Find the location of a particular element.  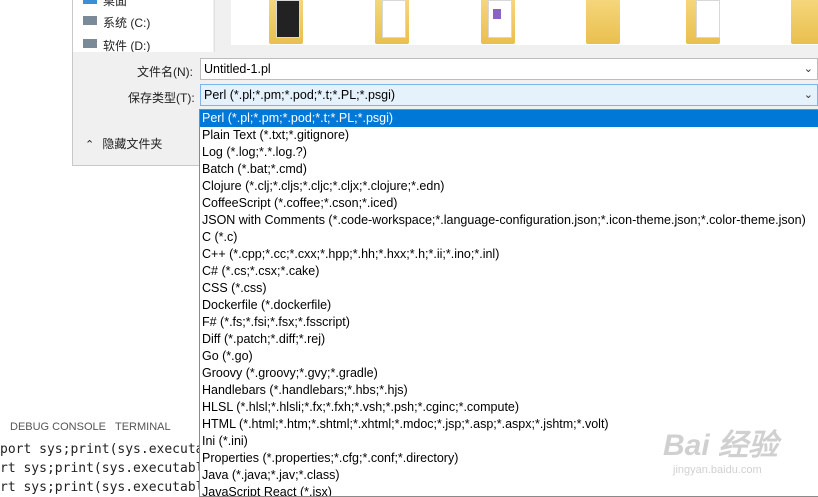

dropdown-option: Java (*.java;*.jav;*.class) is located at coordinates (509, 475).